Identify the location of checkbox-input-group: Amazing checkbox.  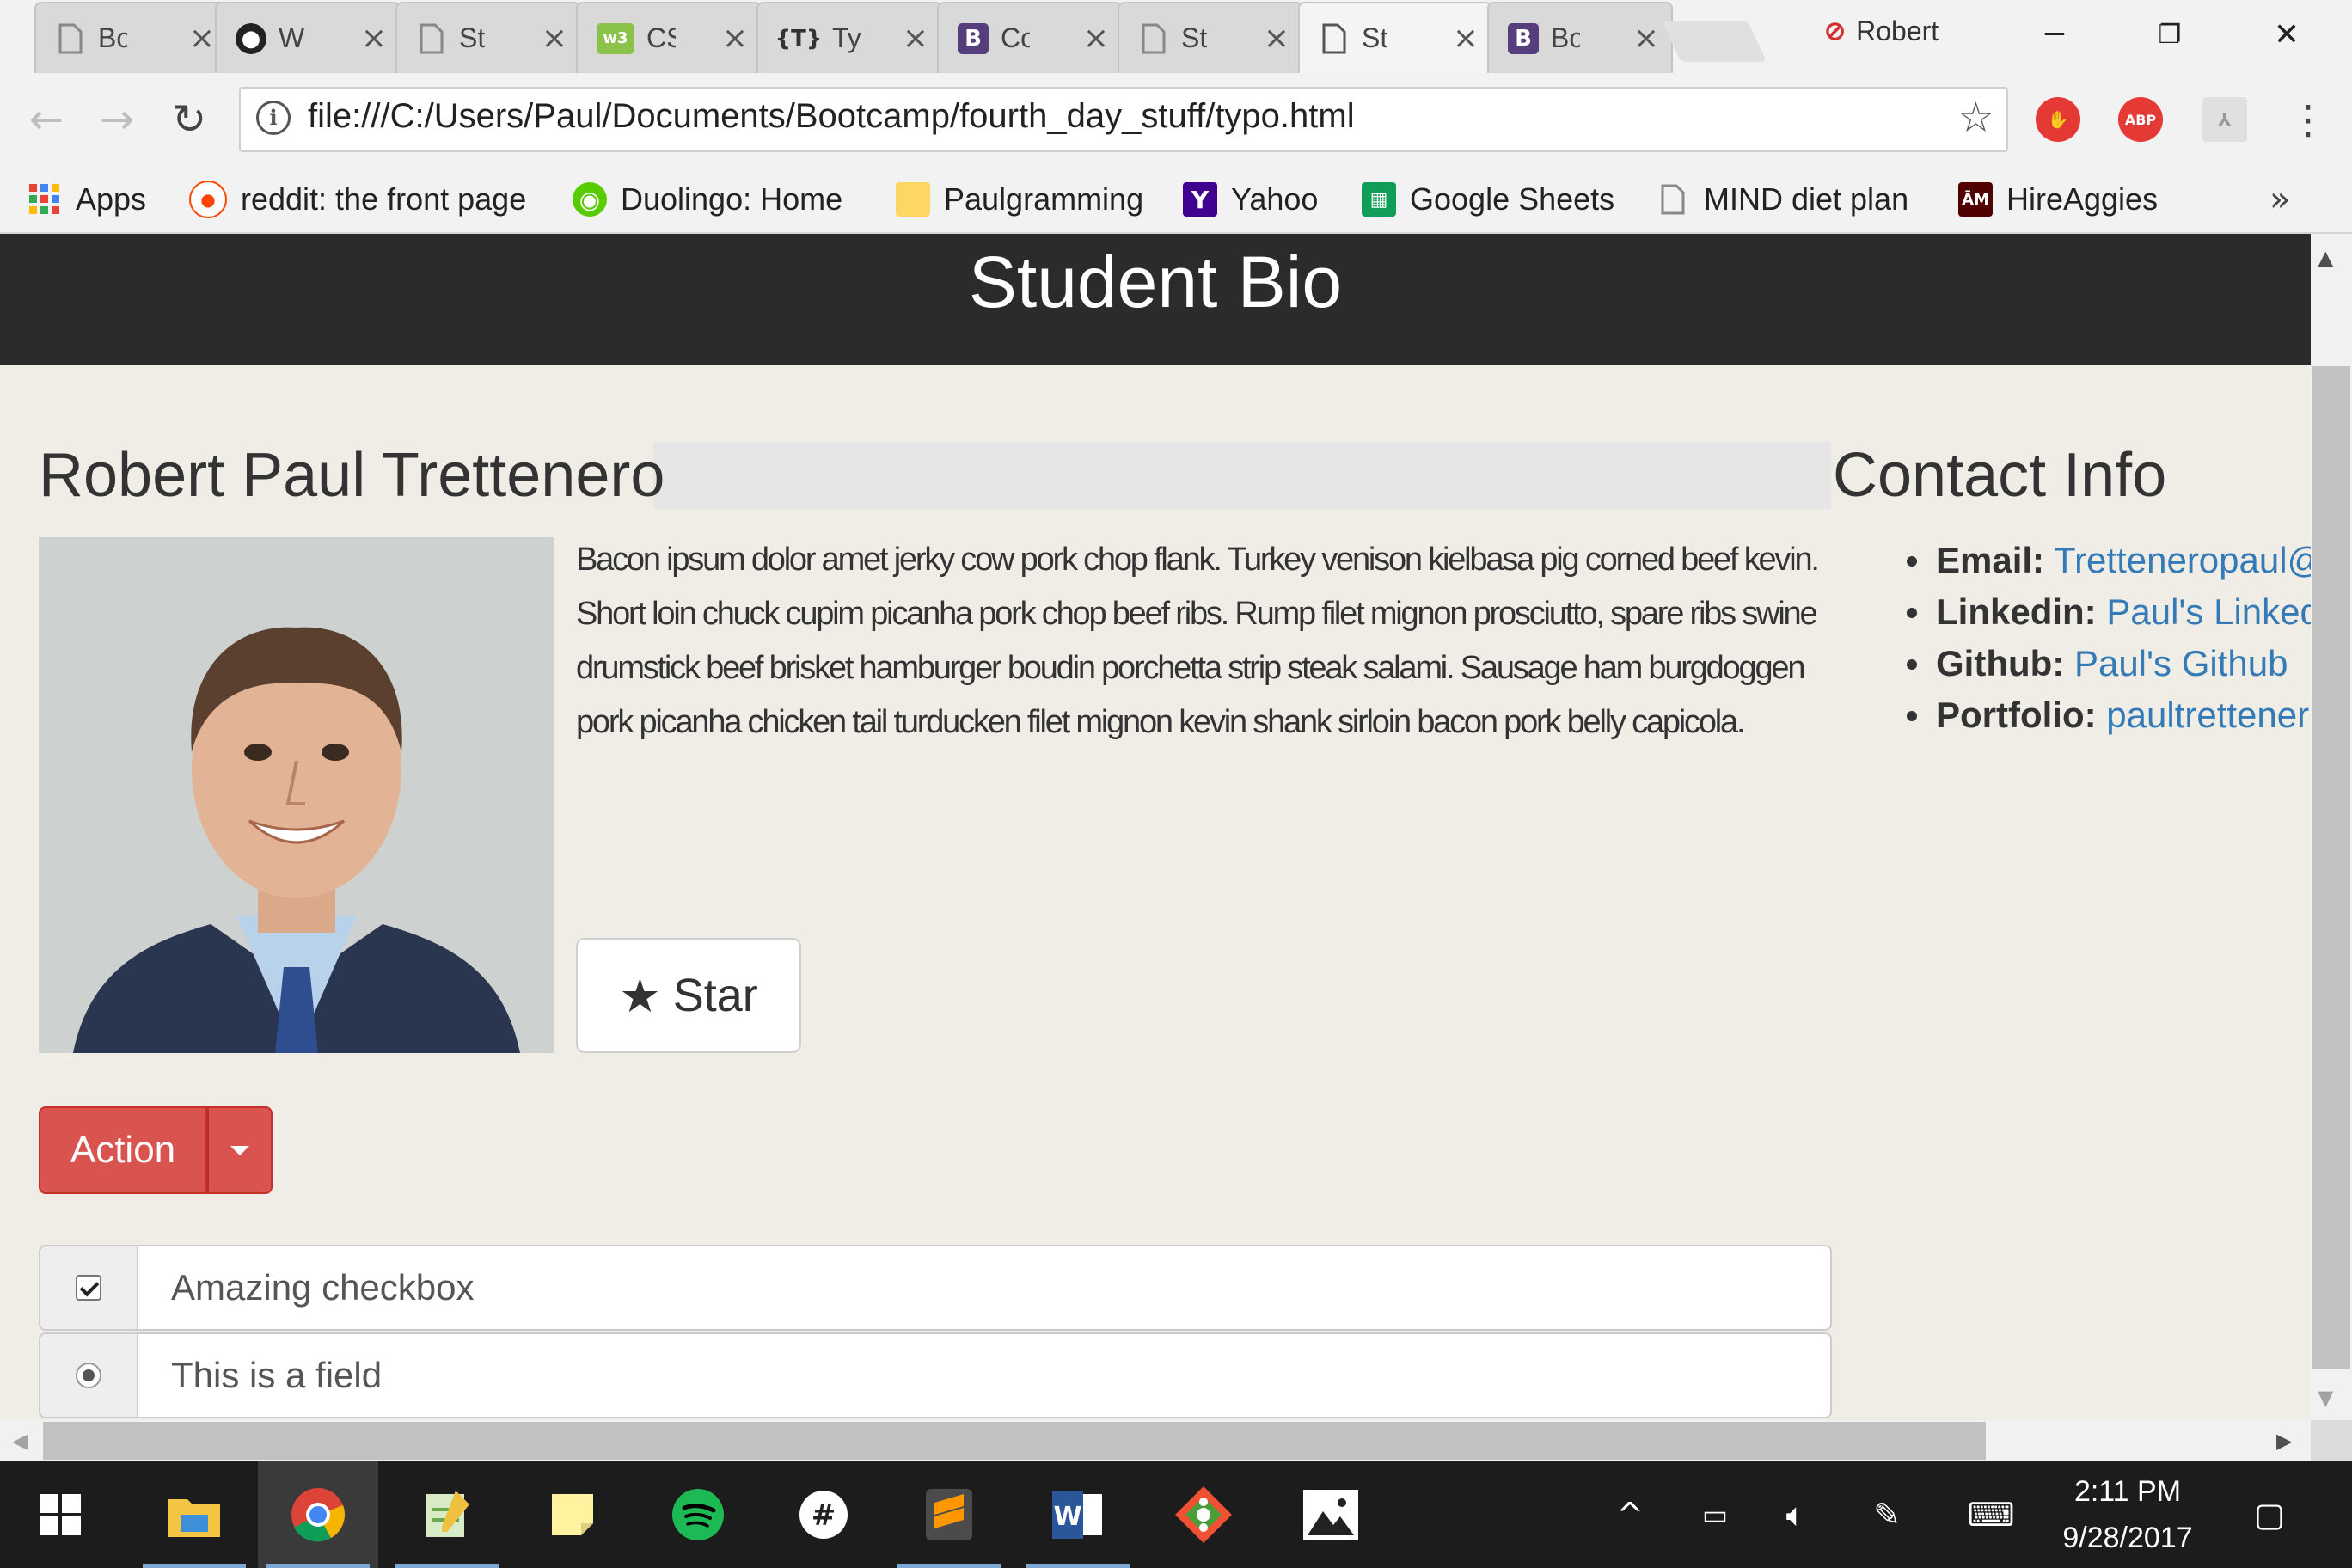
(936, 1288).